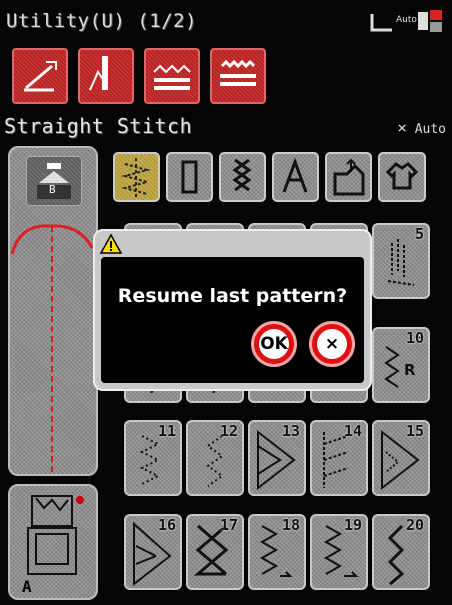 Image resolution: width=452 pixels, height=605 pixels. Describe the element at coordinates (352, 525) in the screenshot. I see `stitch-number: 19` at that location.